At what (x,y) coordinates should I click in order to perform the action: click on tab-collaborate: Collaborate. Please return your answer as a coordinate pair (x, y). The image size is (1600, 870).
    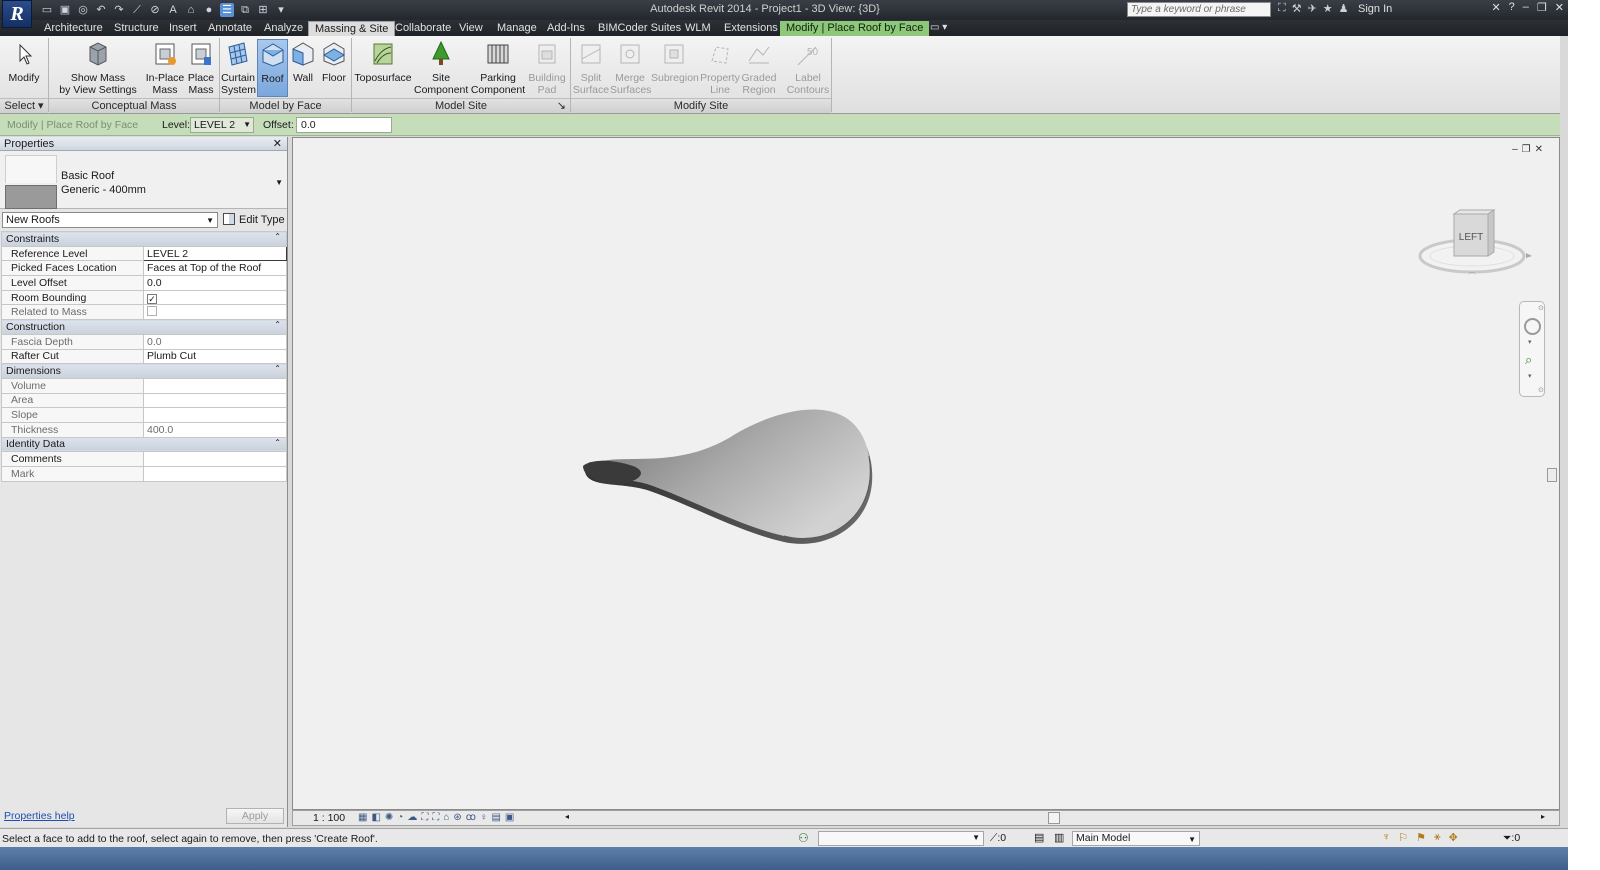
    Looking at the image, I should click on (423, 28).